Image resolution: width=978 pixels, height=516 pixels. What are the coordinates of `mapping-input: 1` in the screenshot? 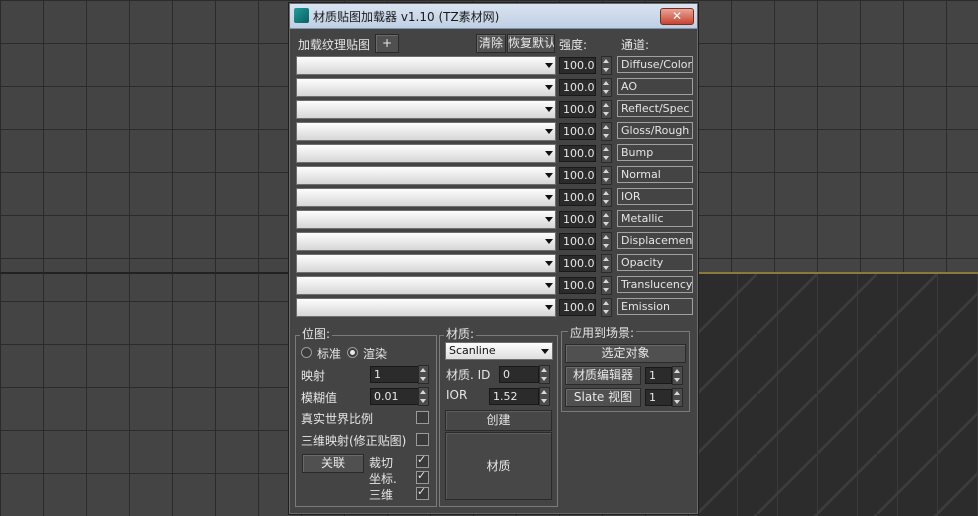 It's located at (395, 374).